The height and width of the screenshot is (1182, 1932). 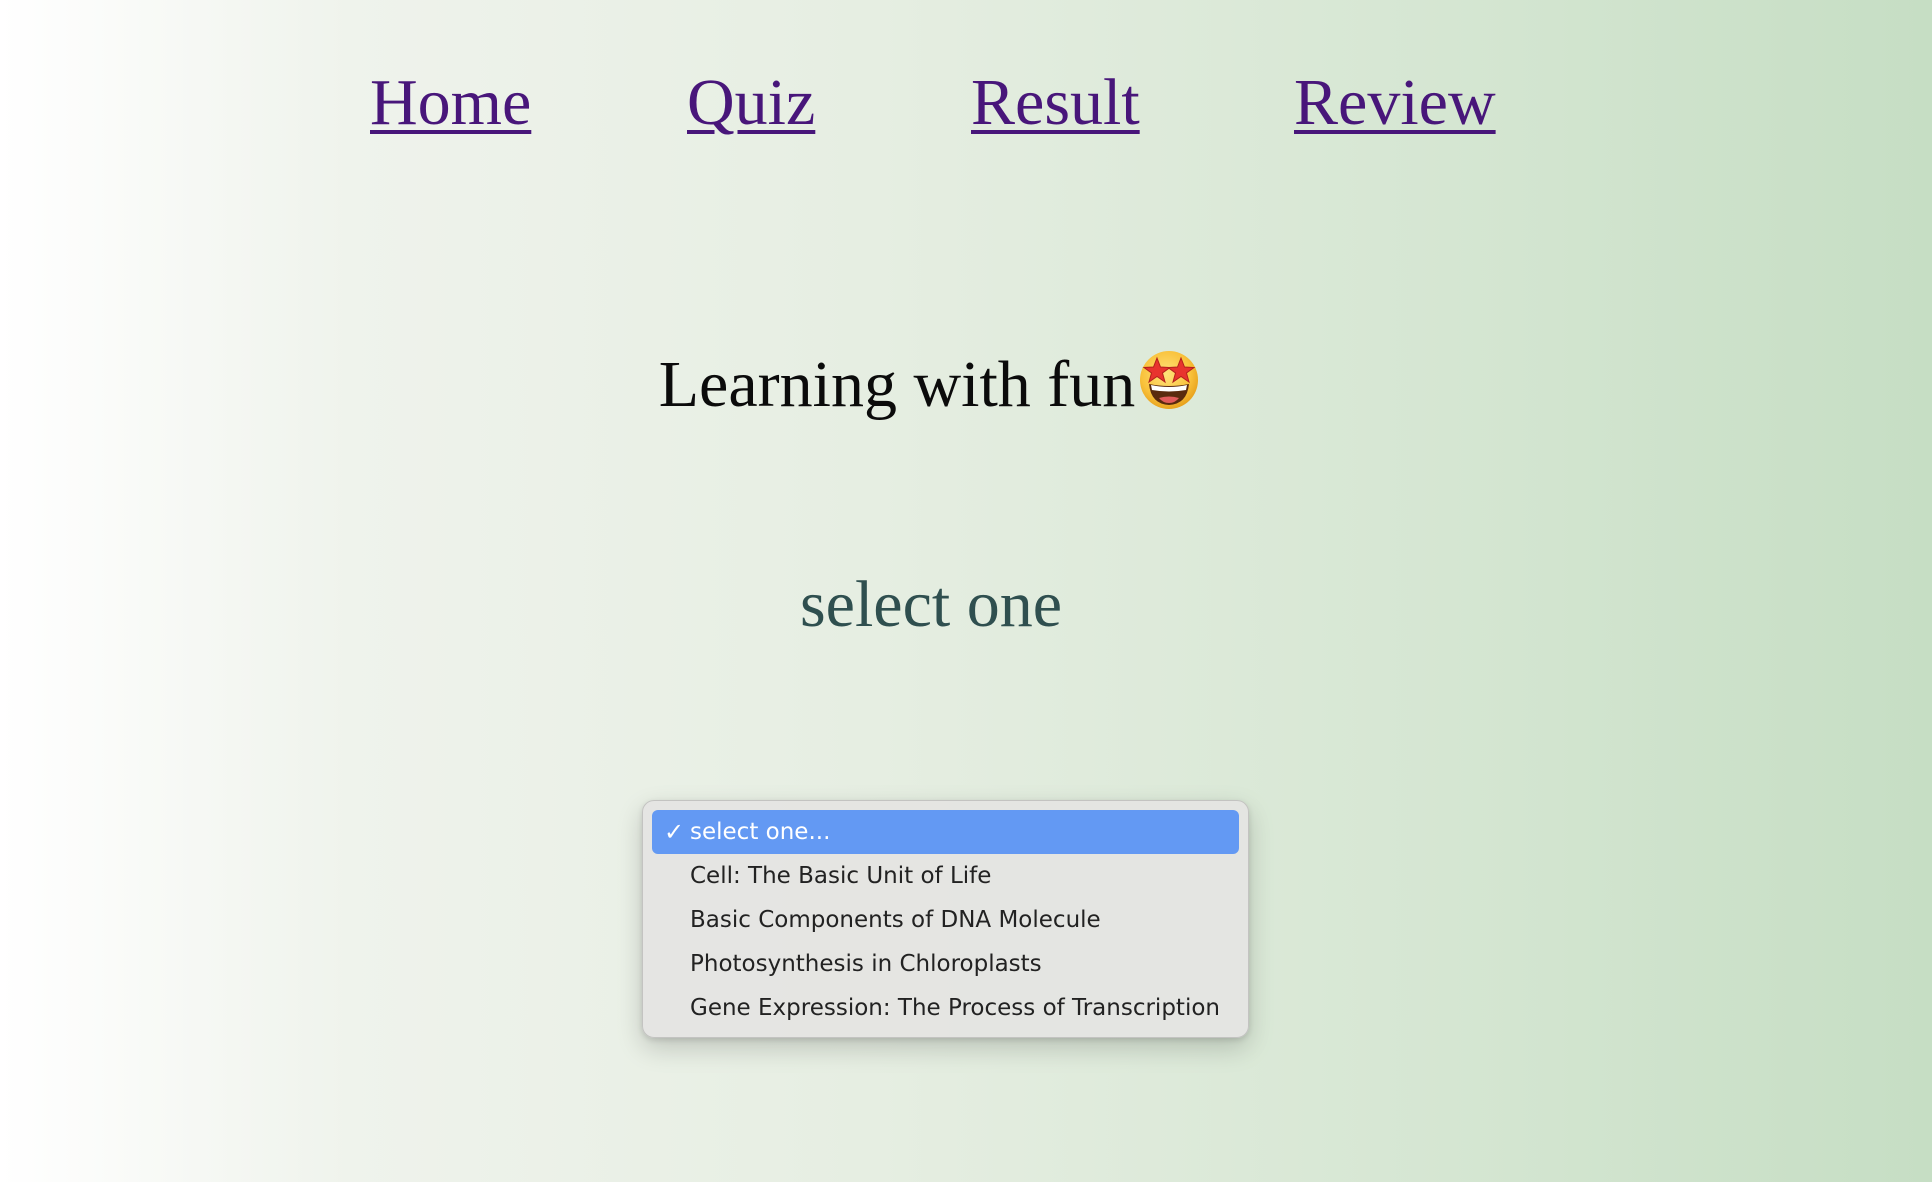 What do you see at coordinates (450, 103) in the screenshot?
I see `nav-link-home: Home` at bounding box center [450, 103].